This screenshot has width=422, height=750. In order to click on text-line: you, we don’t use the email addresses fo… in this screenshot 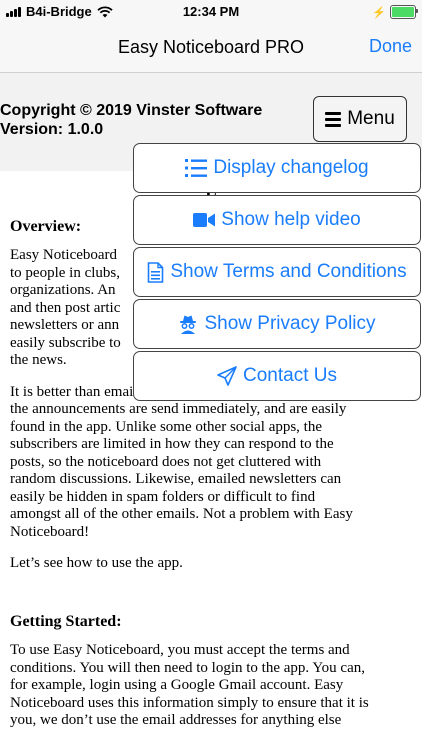, I will do `click(176, 720)`.